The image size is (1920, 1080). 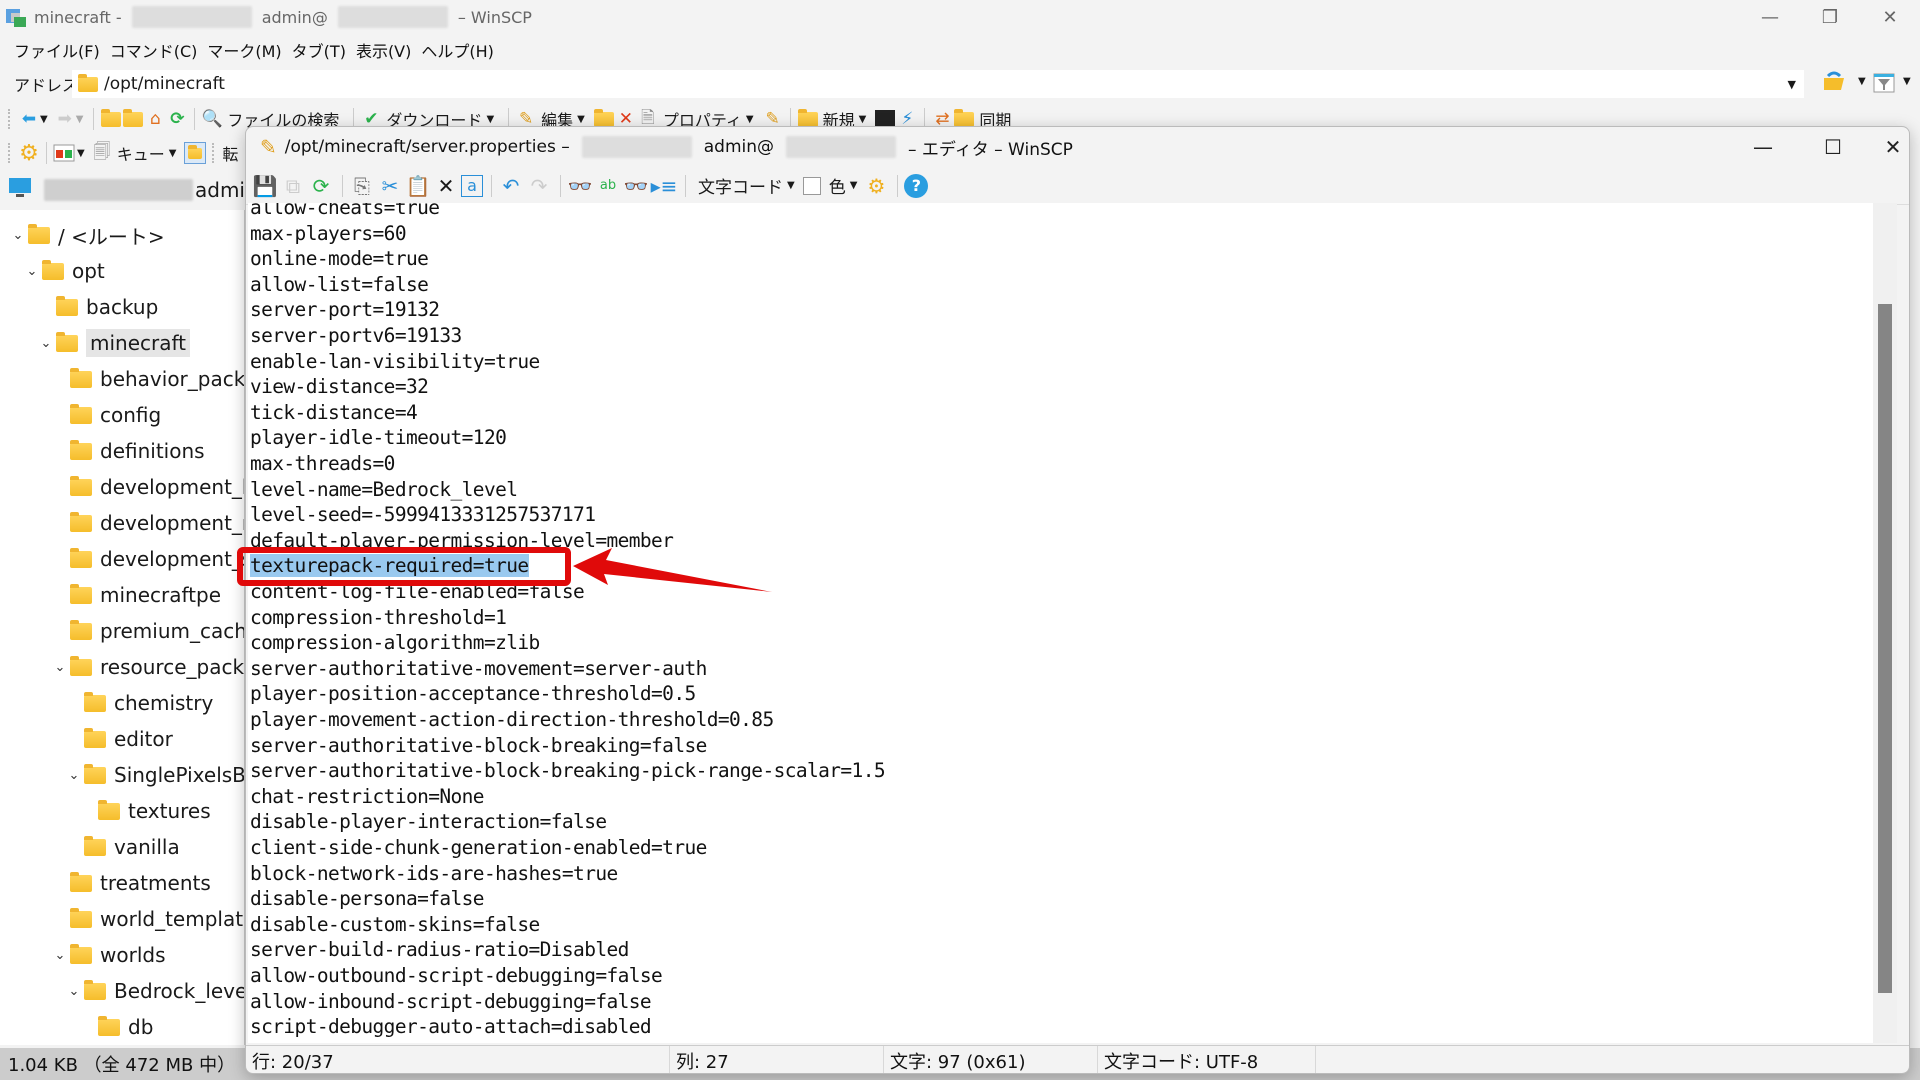 I want to click on code-line: allow-inbound-script-debugging=false, so click(x=451, y=1002).